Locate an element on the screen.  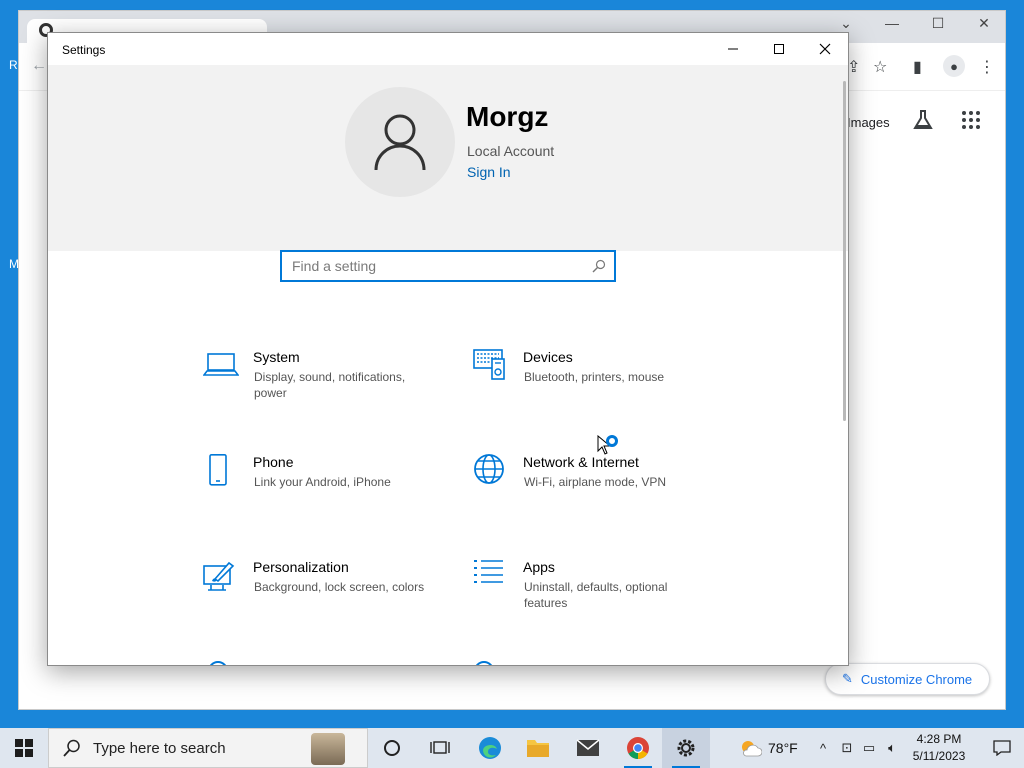
find-setting-search is located at coordinates (448, 266).